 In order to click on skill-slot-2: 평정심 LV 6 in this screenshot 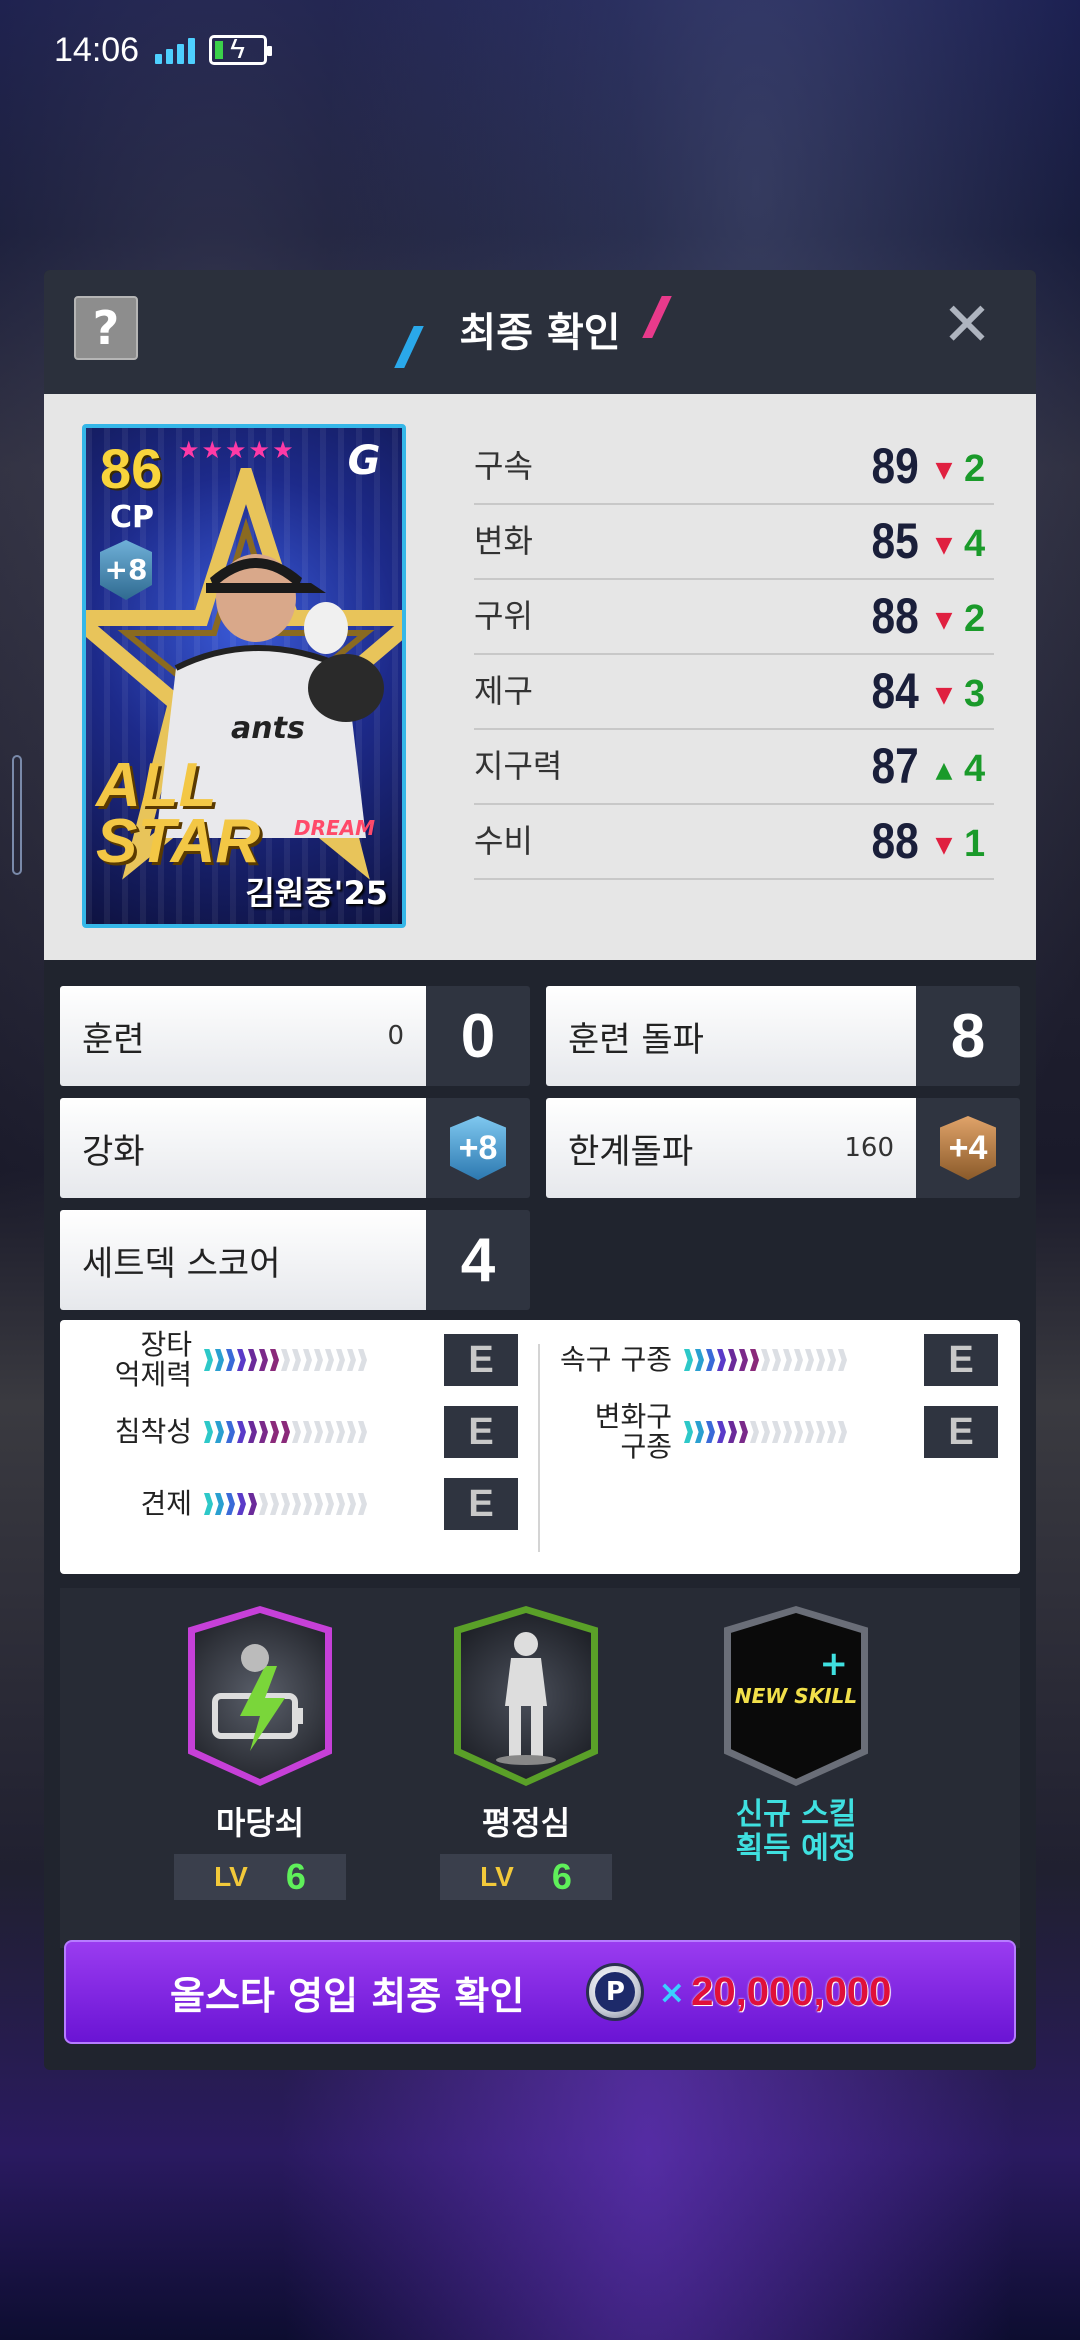, I will do `click(526, 1753)`.